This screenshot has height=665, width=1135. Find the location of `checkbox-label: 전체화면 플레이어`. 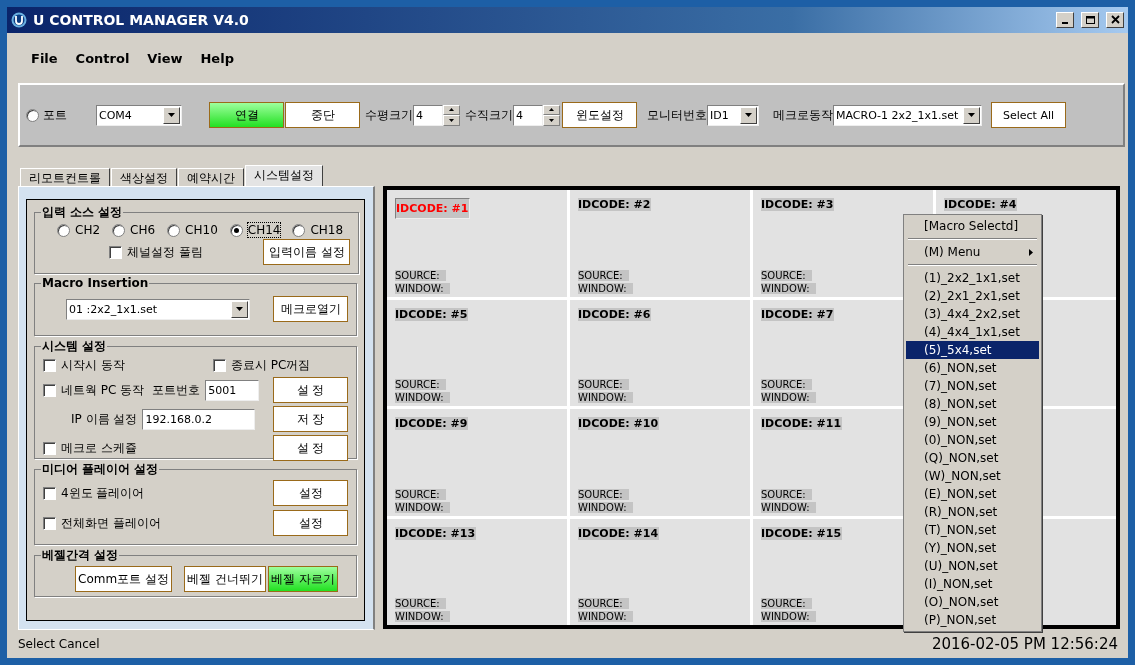

checkbox-label: 전체화면 플레이어 is located at coordinates (111, 523).